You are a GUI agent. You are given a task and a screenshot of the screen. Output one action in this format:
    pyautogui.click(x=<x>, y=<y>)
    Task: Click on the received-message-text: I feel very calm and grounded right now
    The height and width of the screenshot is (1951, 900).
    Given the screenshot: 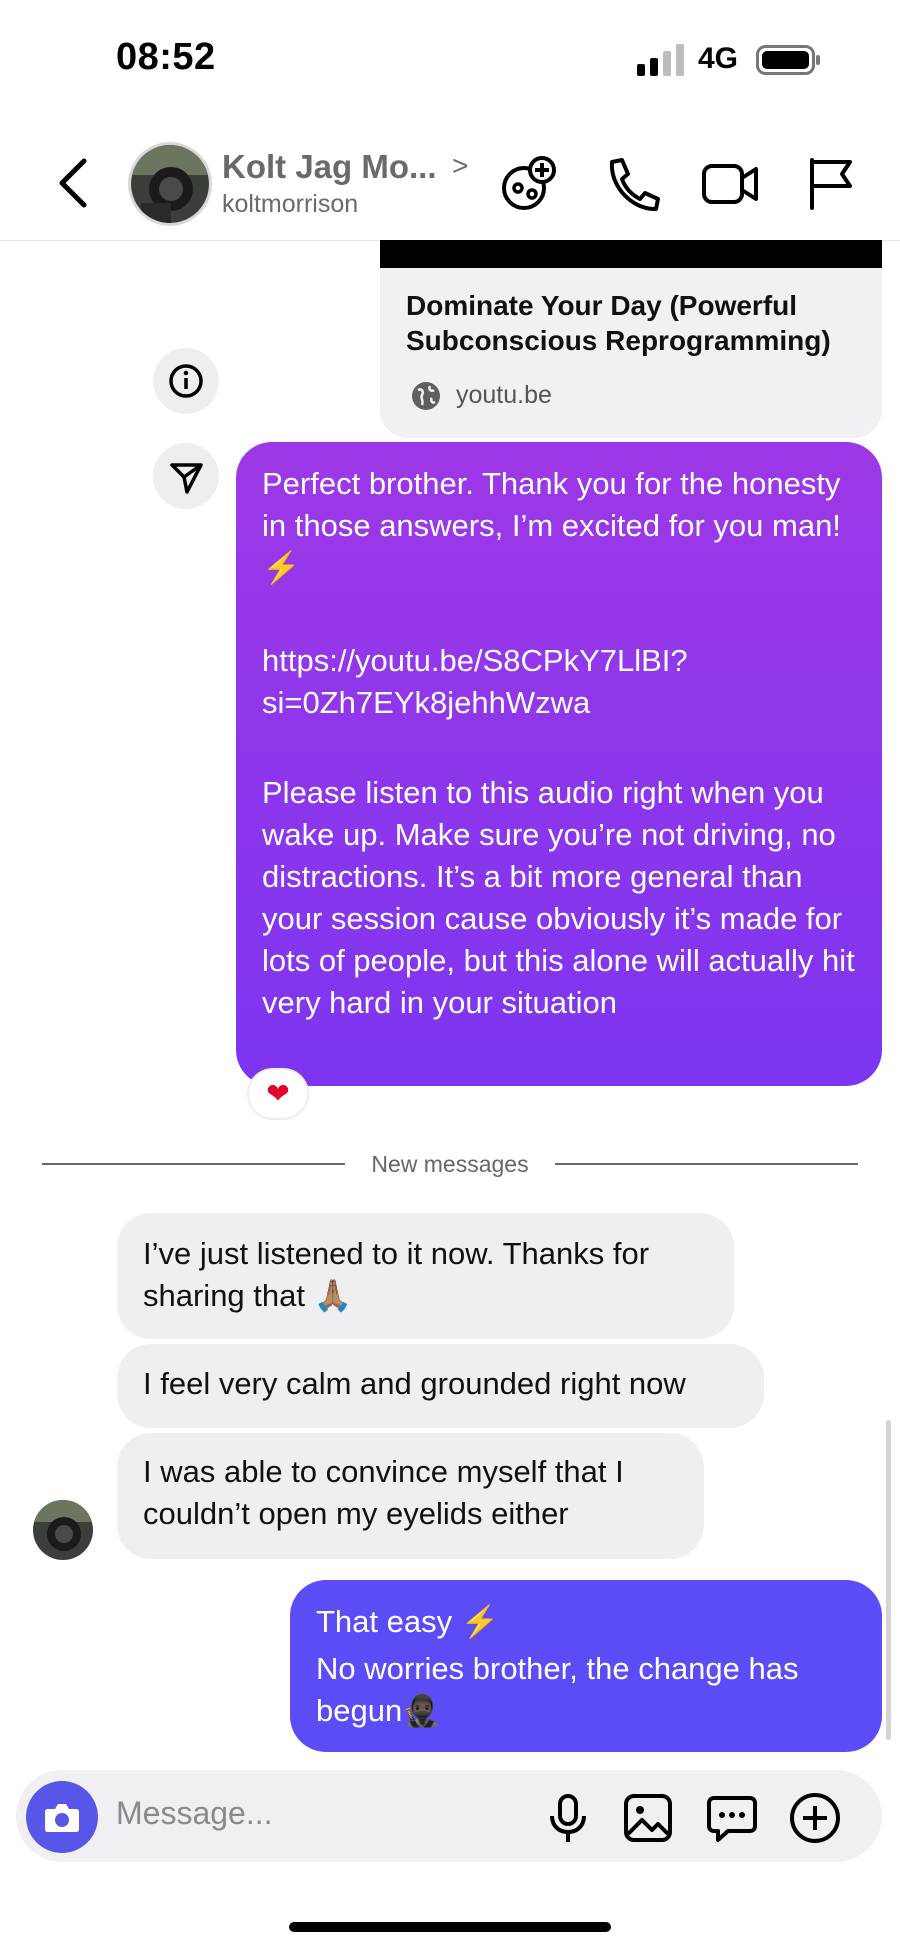 What is the action you would take?
    pyautogui.click(x=414, y=1383)
    